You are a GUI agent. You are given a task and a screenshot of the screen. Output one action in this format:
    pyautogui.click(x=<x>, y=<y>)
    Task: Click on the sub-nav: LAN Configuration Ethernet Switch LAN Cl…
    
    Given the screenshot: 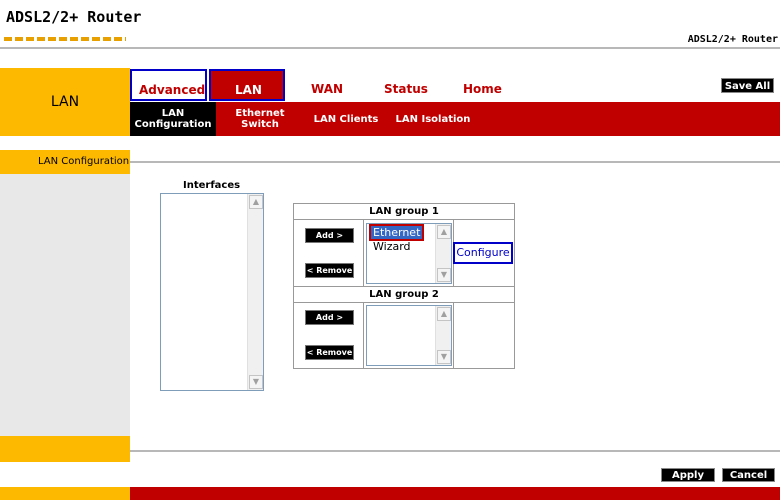 What is the action you would take?
    pyautogui.click(x=455, y=119)
    